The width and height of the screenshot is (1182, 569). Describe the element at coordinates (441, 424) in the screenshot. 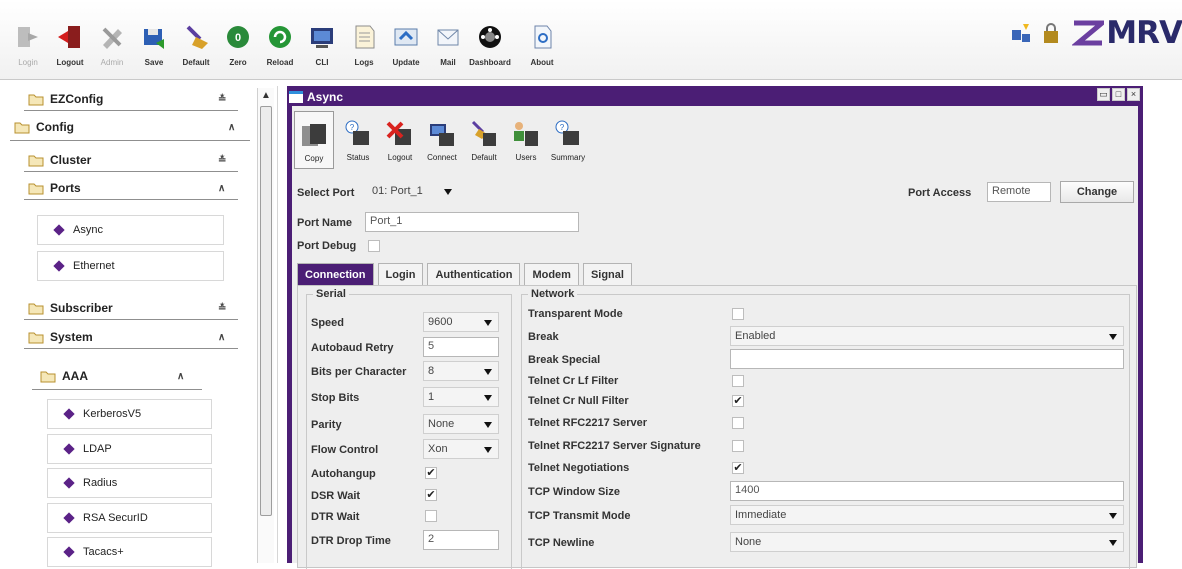

I see `parity-value: None` at that location.